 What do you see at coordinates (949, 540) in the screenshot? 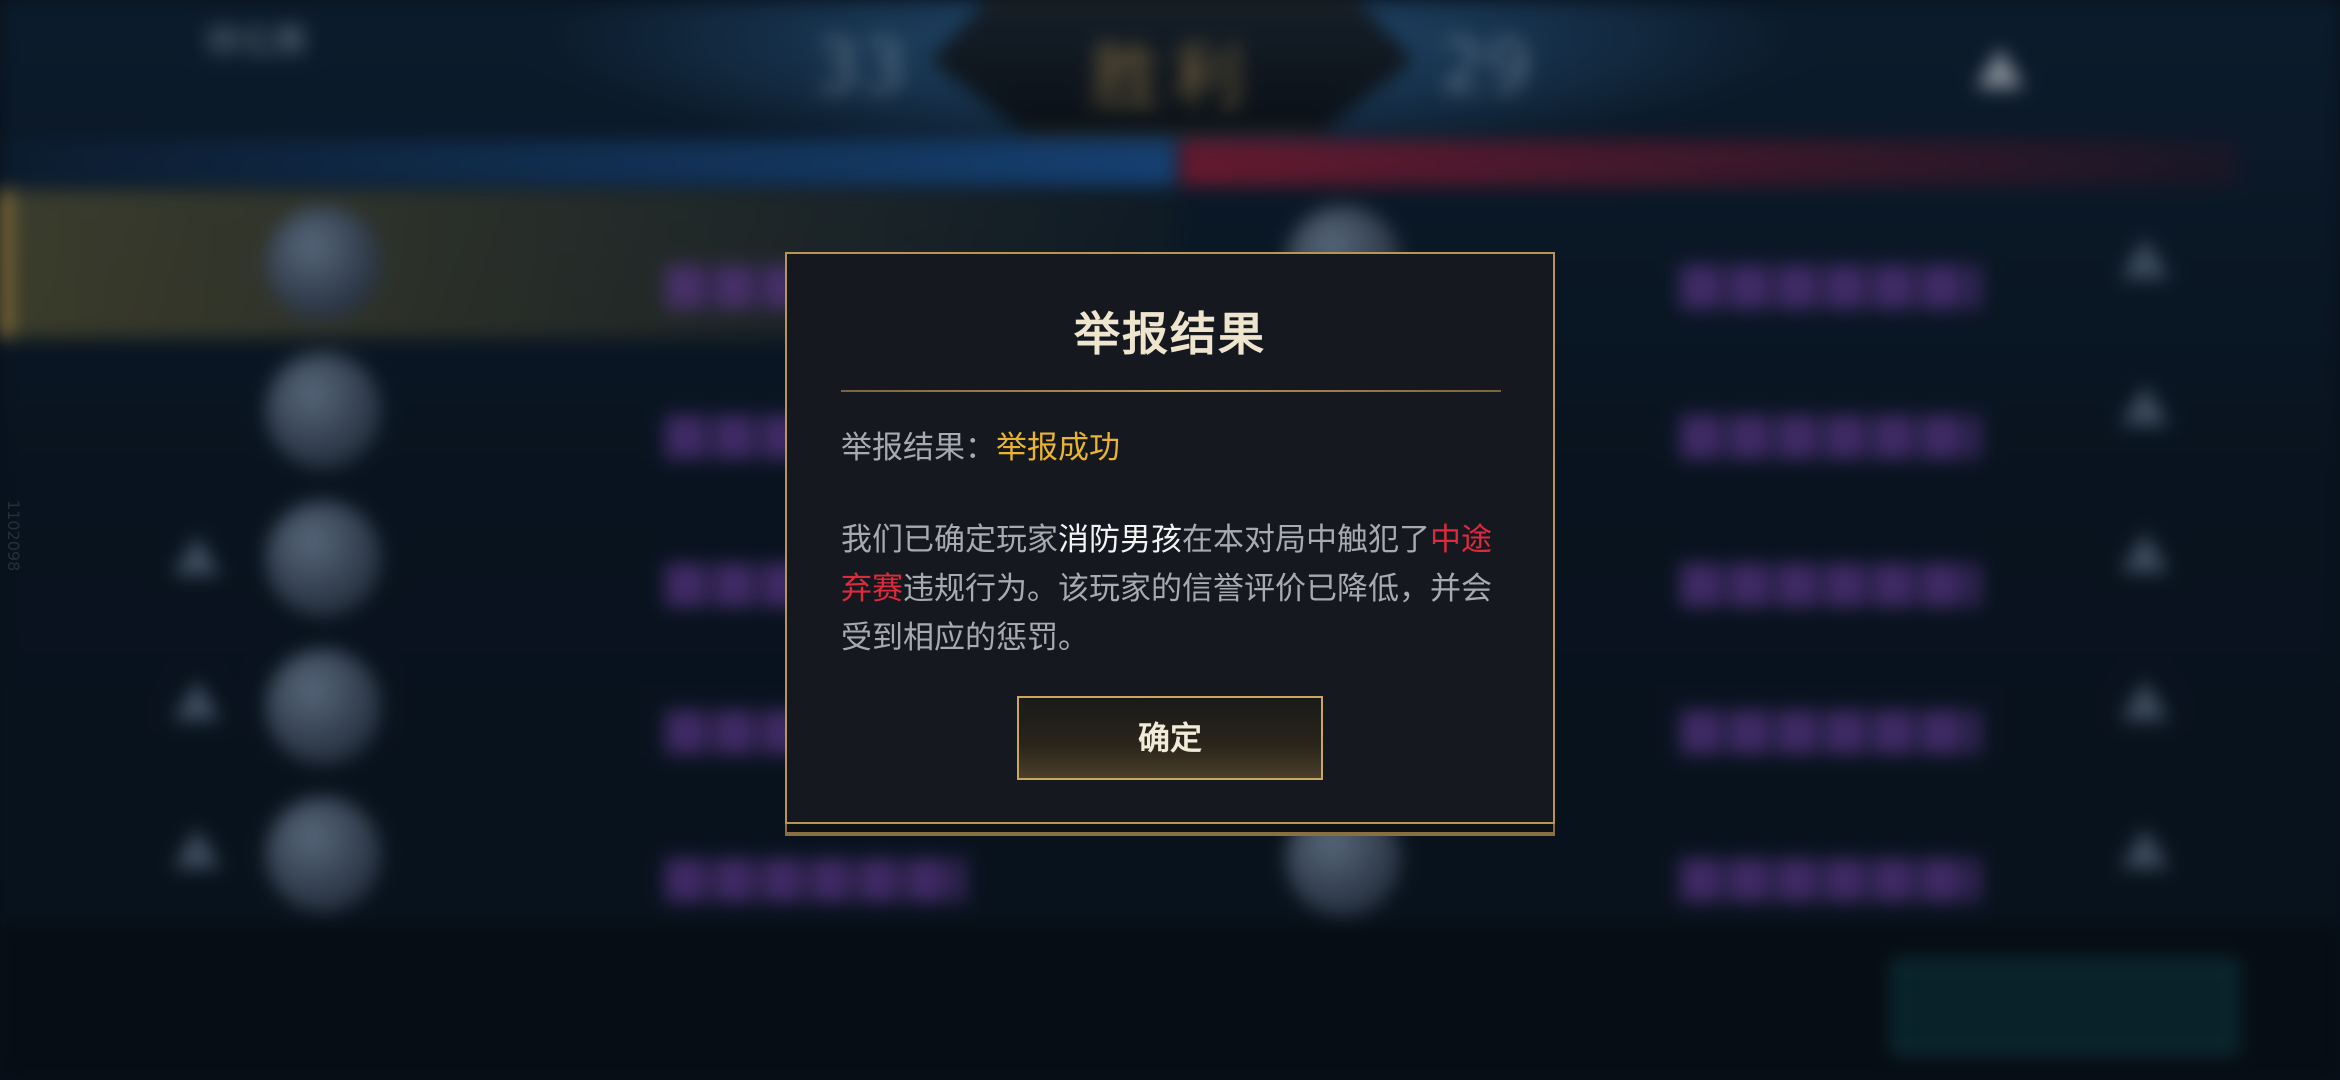
I see `message-part-1: 我们已确定玩家` at bounding box center [949, 540].